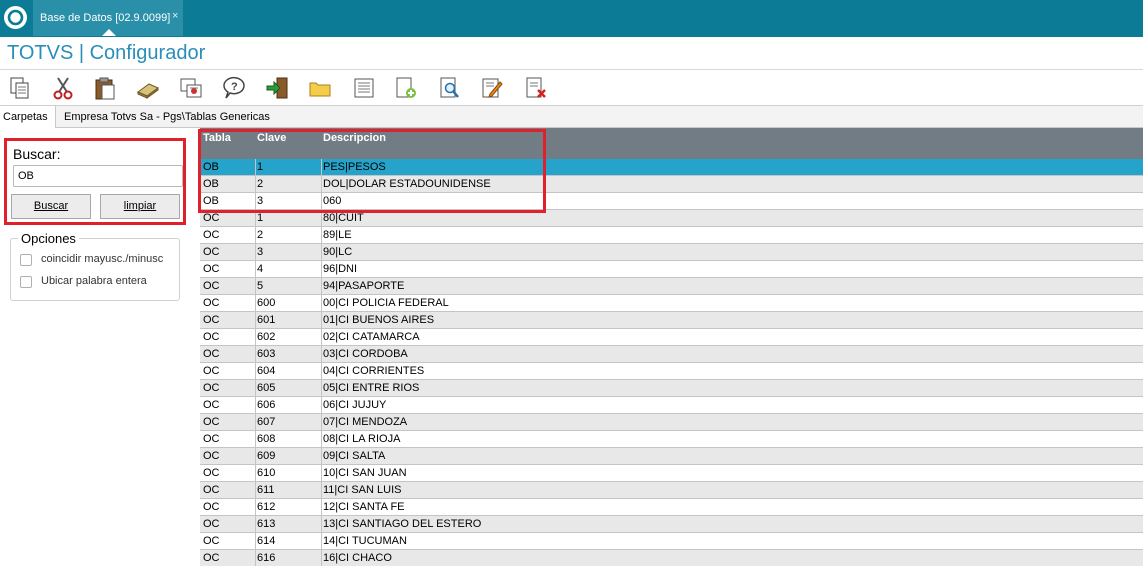 Image resolution: width=1143 pixels, height=566 pixels. What do you see at coordinates (671, 439) in the screenshot?
I see `table-row: OC 608 08|CI LA RIOJA` at bounding box center [671, 439].